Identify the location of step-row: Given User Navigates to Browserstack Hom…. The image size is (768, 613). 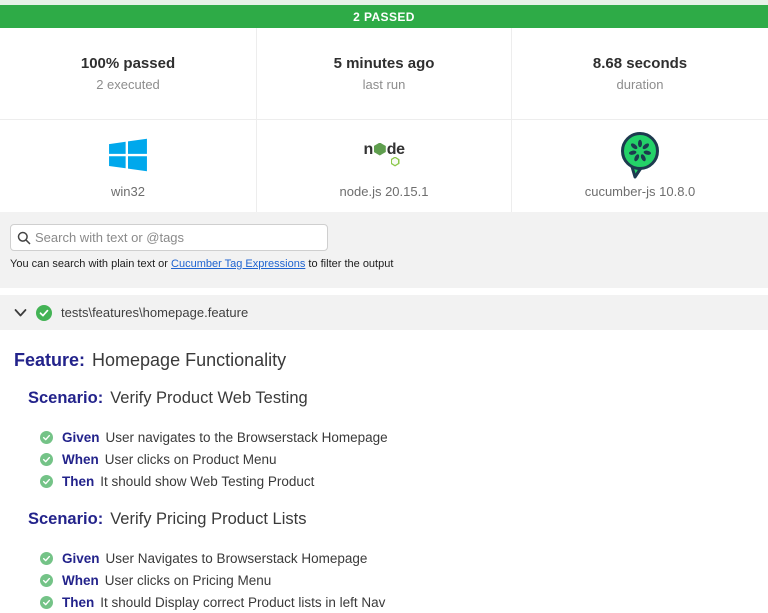
(404, 558).